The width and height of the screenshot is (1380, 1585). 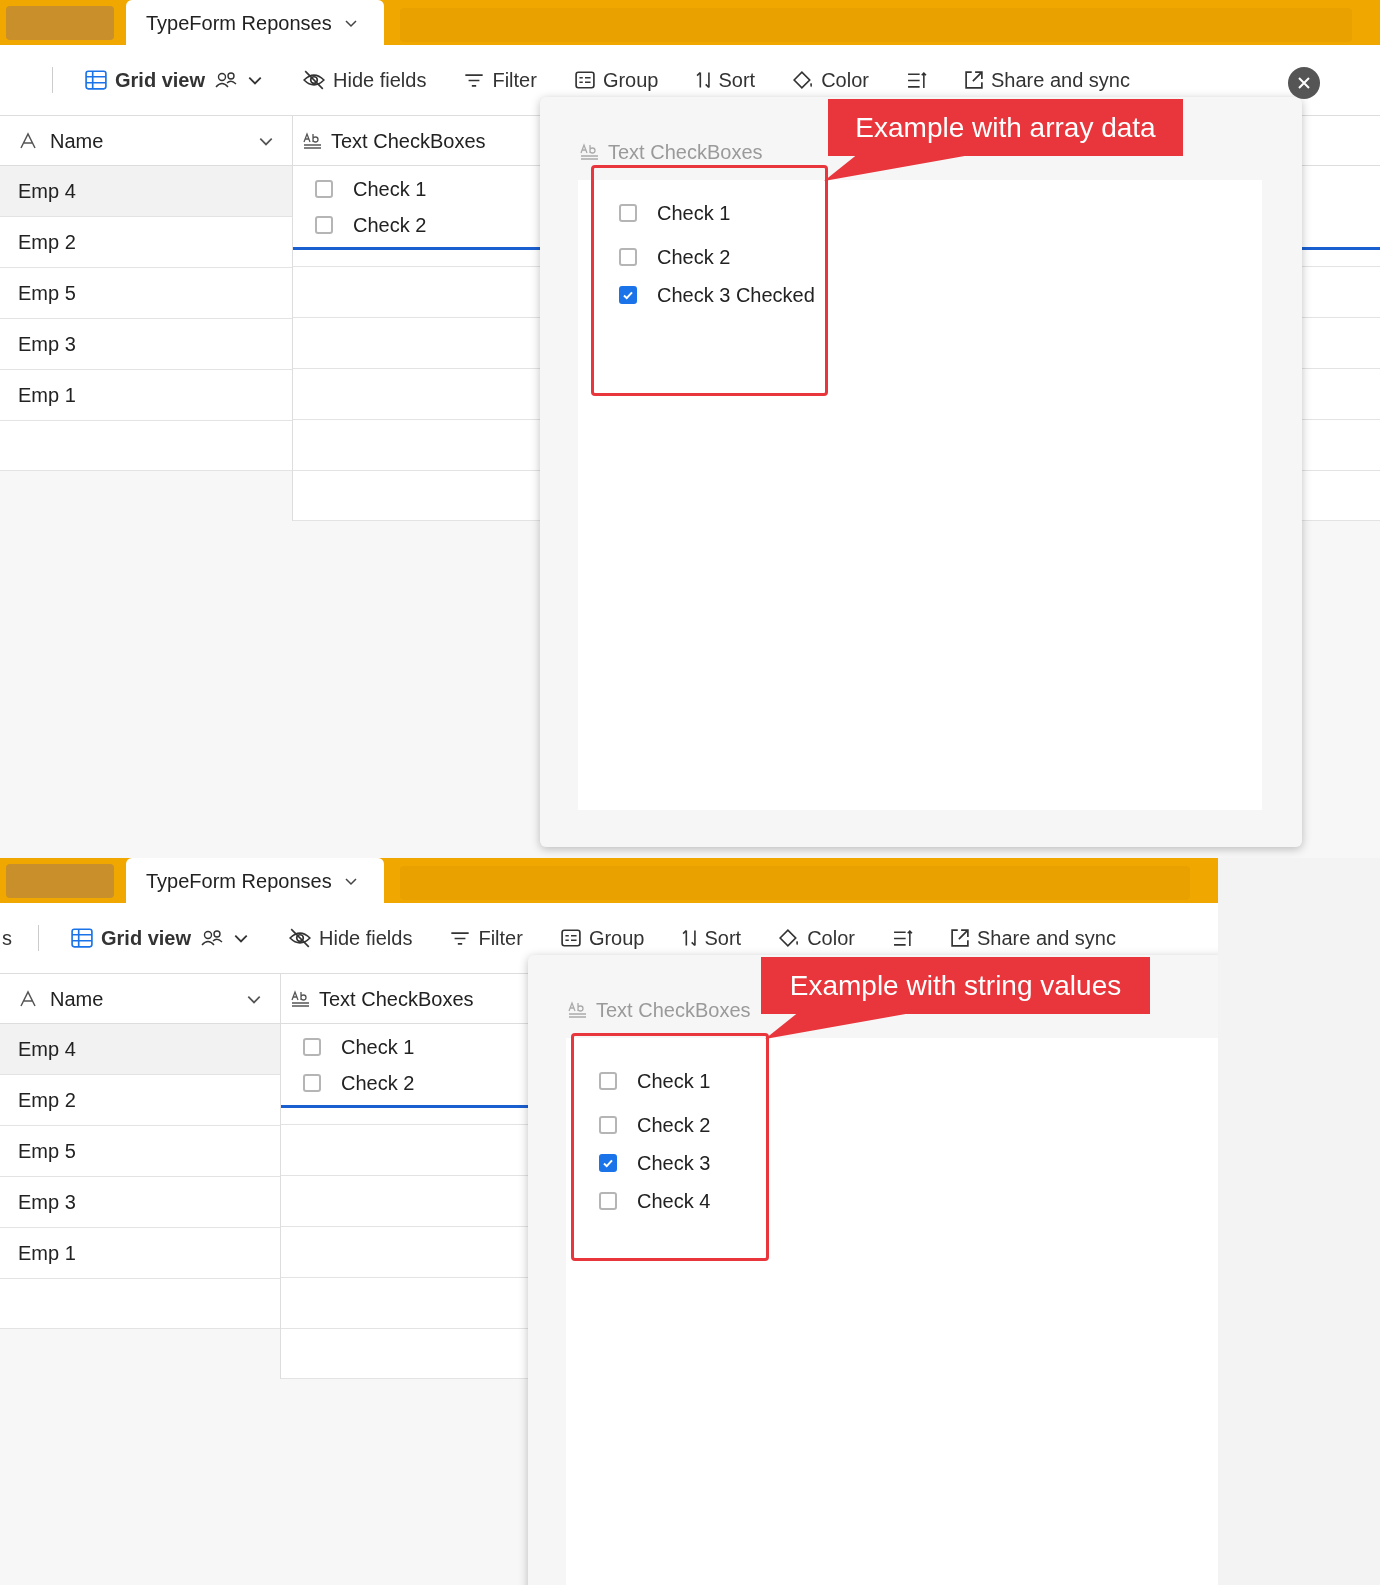 I want to click on toolbar-item: s, so click(x=7, y=938).